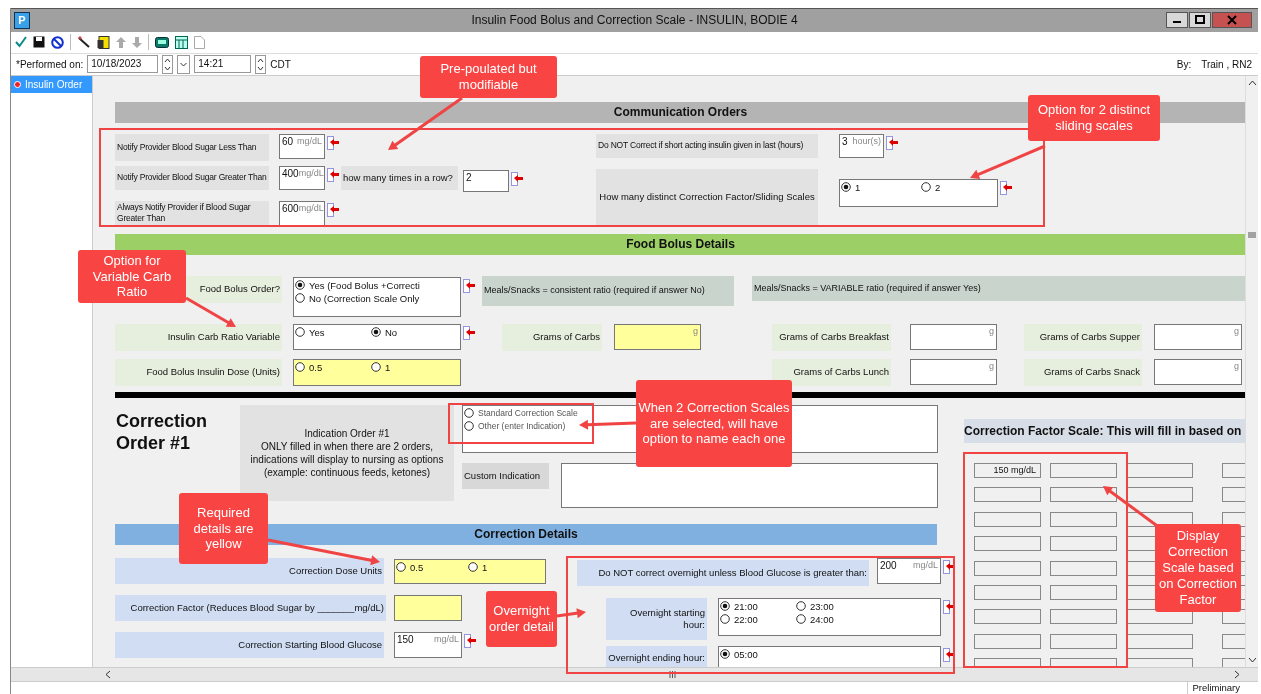  I want to click on field-label: Meals/Snacks = consistent ratio (required if answer No), so click(608, 290).